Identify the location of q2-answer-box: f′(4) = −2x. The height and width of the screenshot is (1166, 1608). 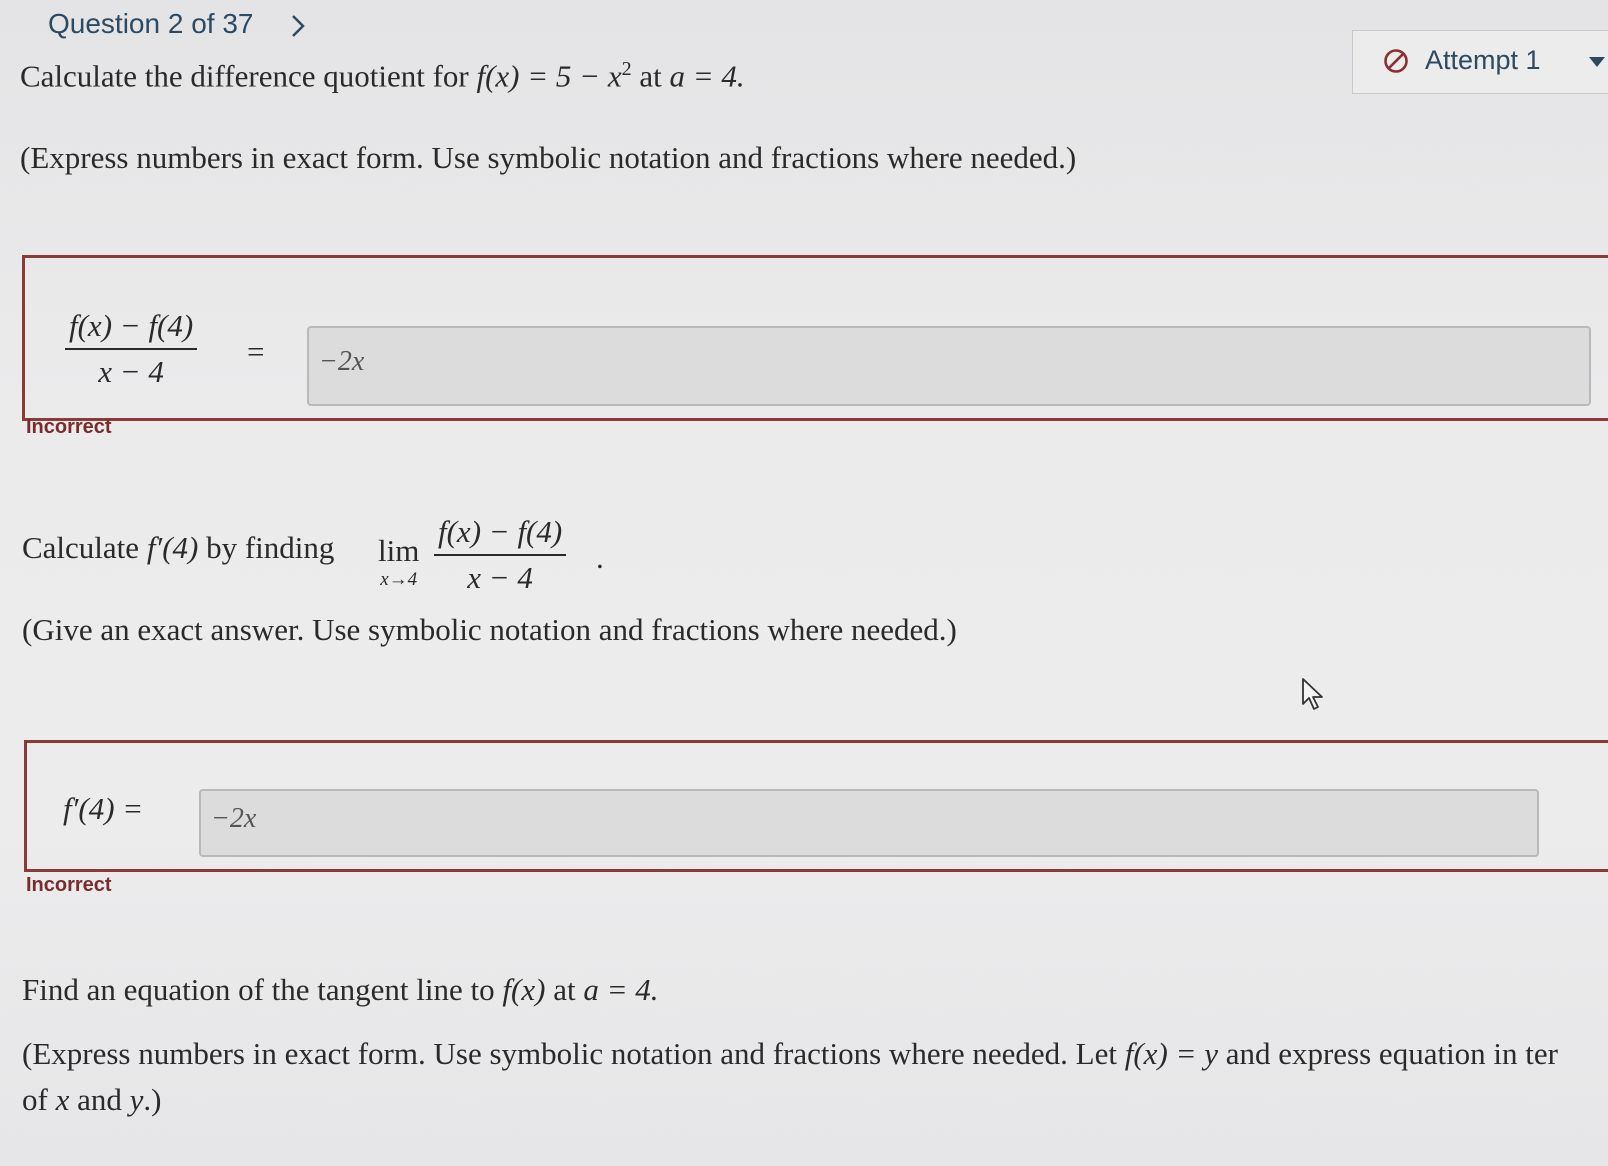
(816, 806).